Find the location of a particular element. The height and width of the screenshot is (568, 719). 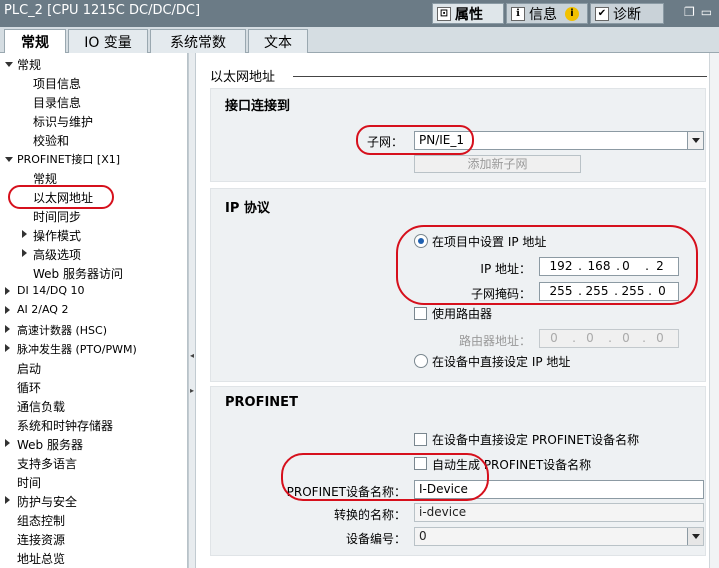

tree-item-web-server-access: Web 服务器访问 is located at coordinates (78, 273).